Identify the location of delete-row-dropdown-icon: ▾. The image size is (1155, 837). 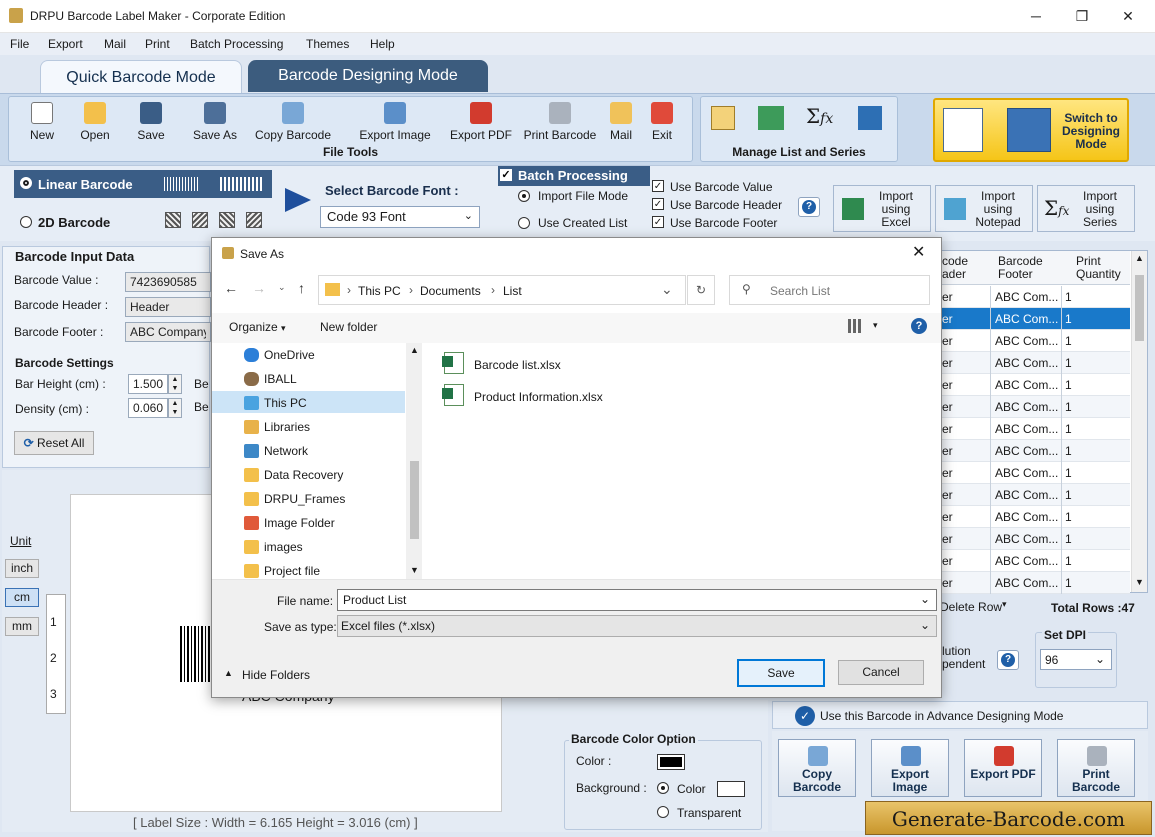
(1004, 604).